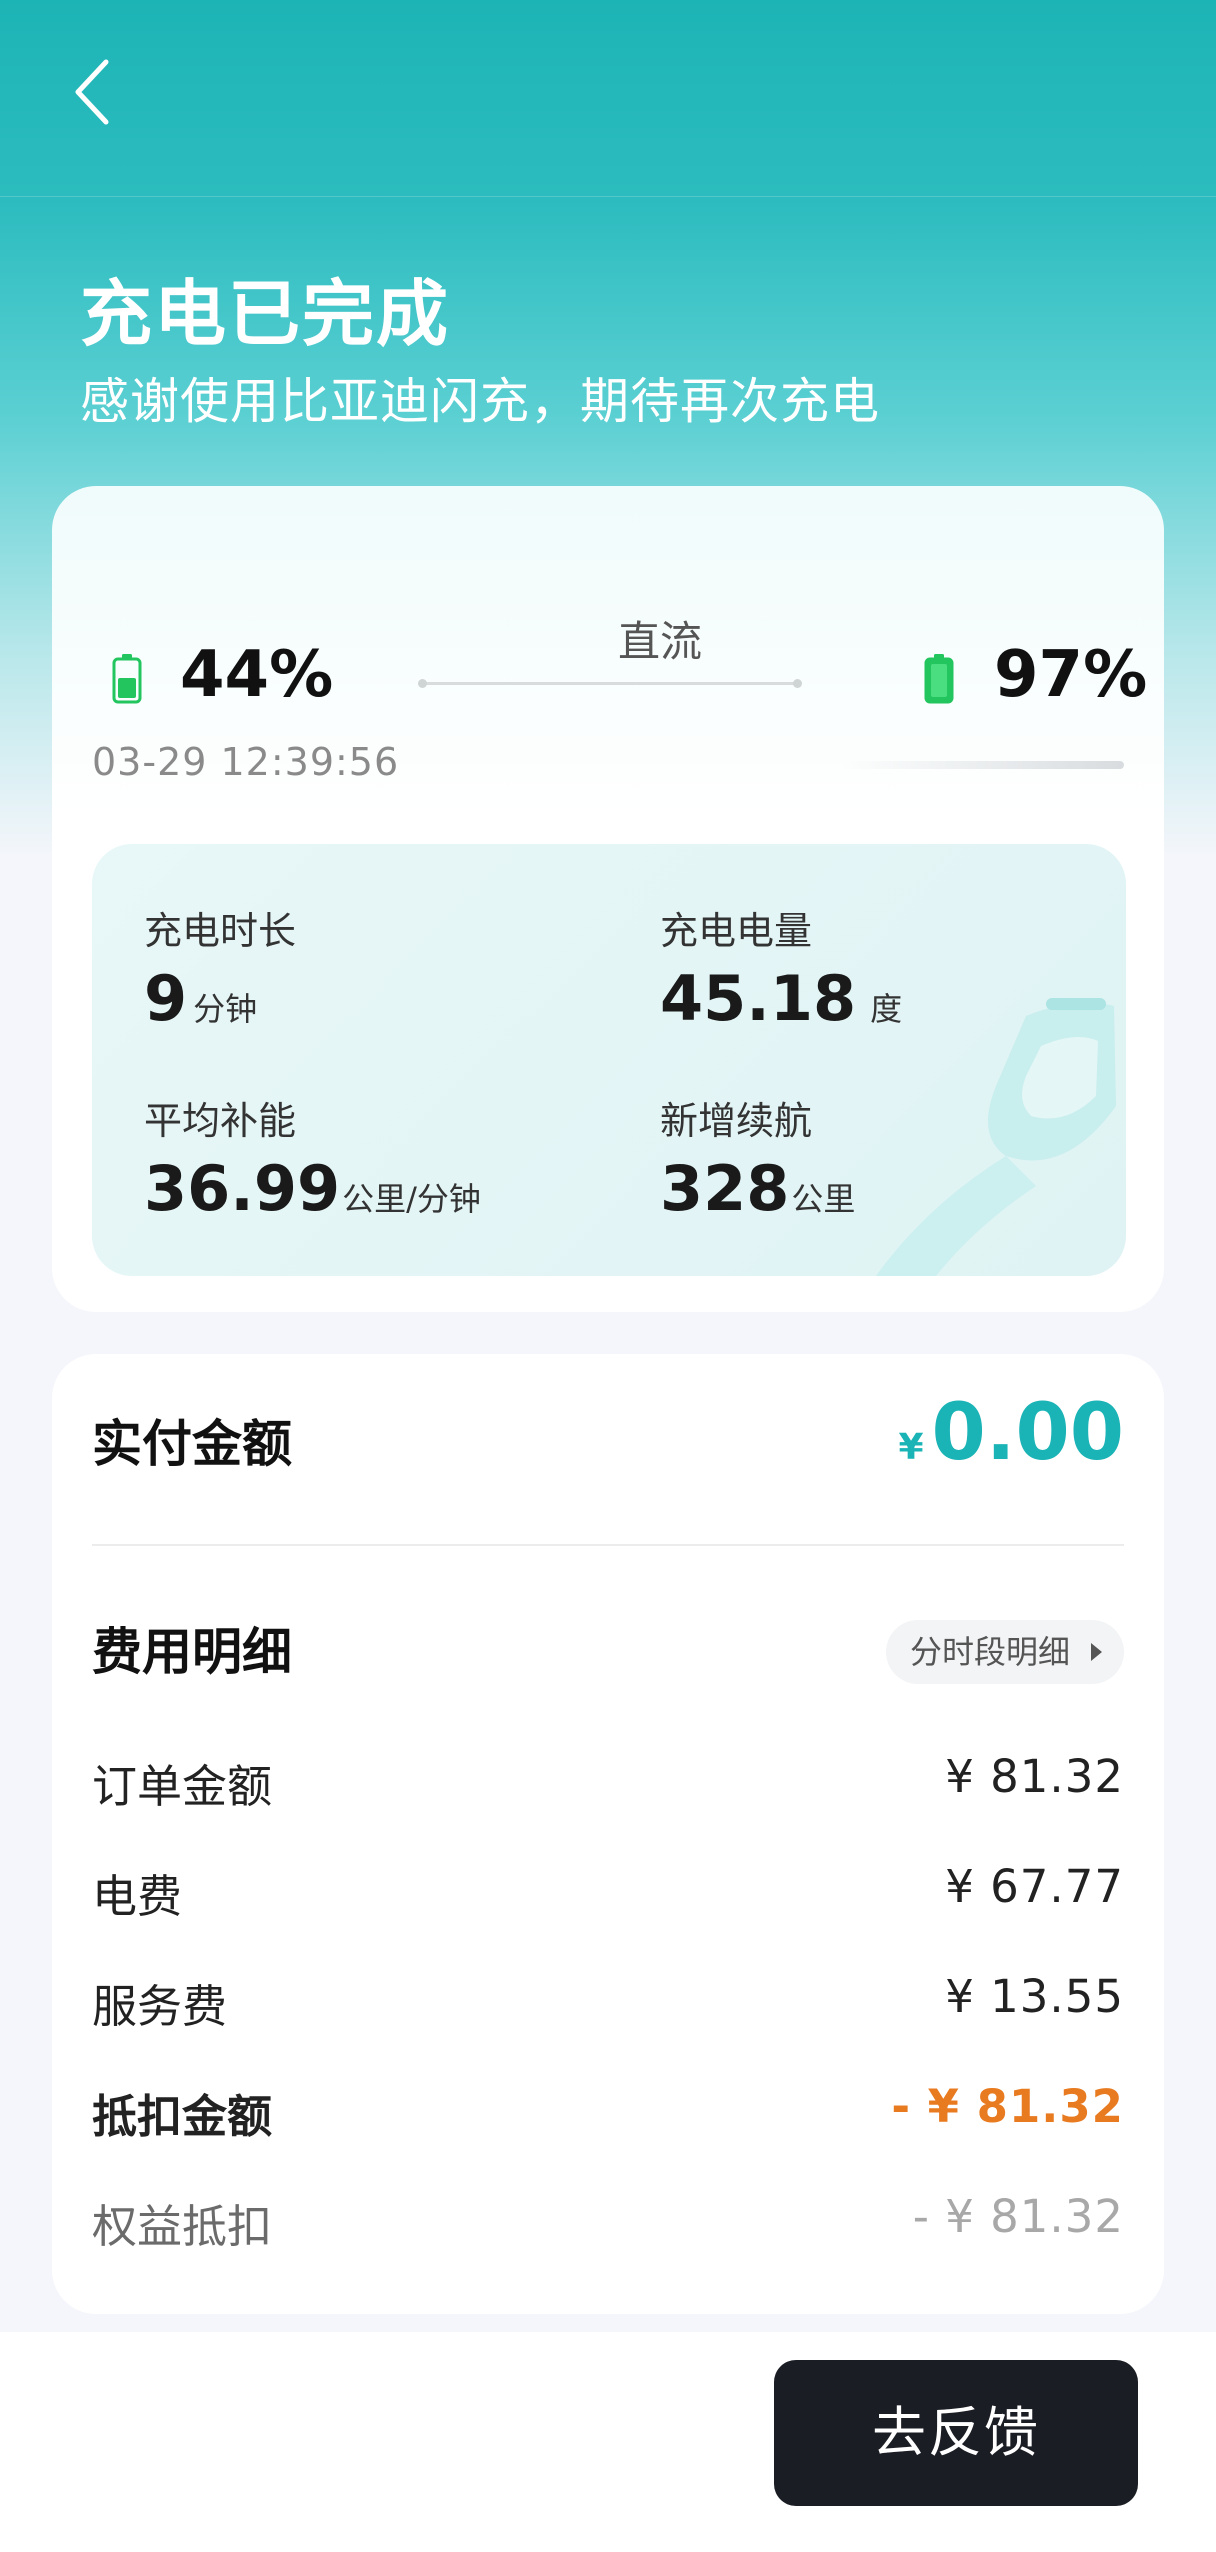 The width and height of the screenshot is (1216, 2552). What do you see at coordinates (1071, 675) in the screenshot?
I see `end-percent: 97%` at bounding box center [1071, 675].